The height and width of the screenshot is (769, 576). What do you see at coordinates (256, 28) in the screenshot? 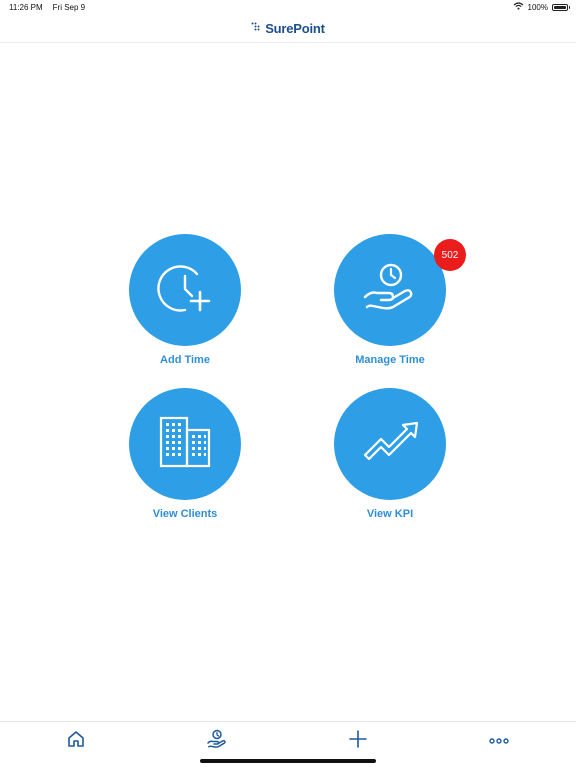
I see `logo-dots-icon` at bounding box center [256, 28].